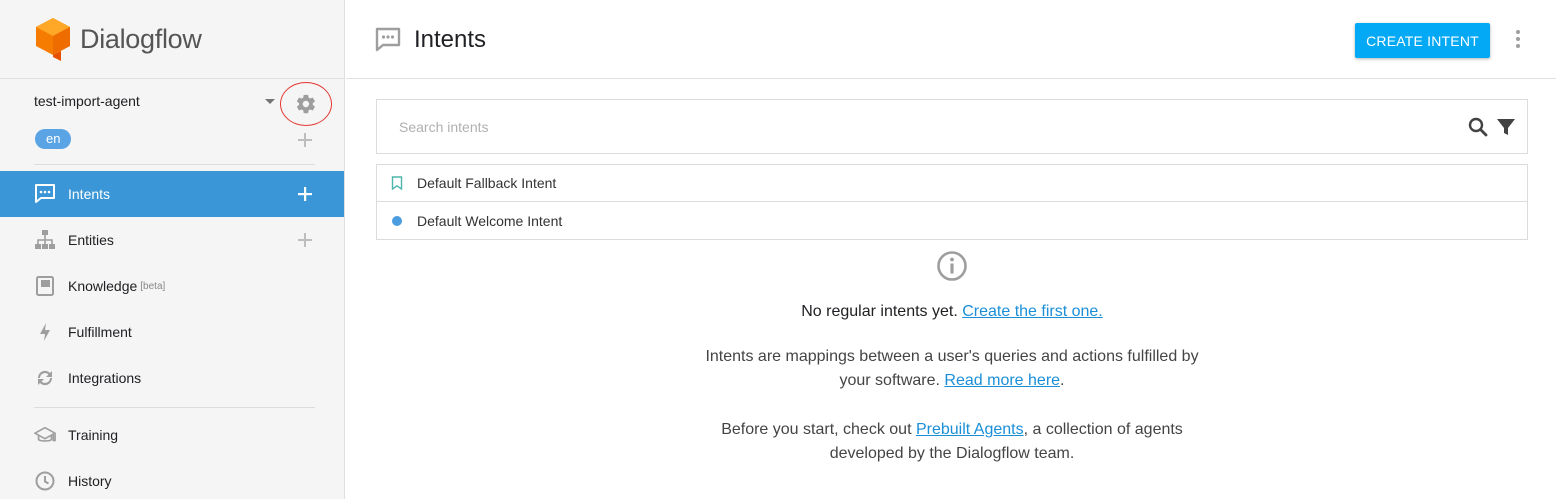 The image size is (1556, 499). What do you see at coordinates (105, 378) in the screenshot?
I see `sidebar-item-label: Integrations` at bounding box center [105, 378].